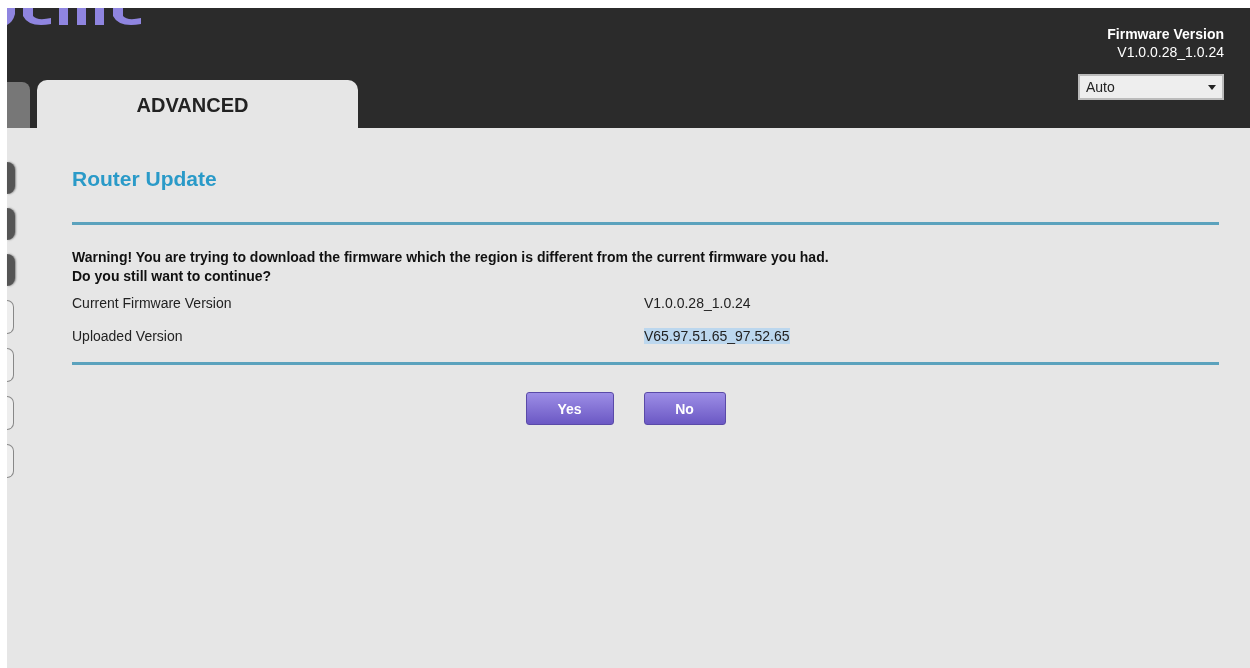  I want to click on firmware-version: V1.0.0.28_1.0.24, so click(1170, 52).